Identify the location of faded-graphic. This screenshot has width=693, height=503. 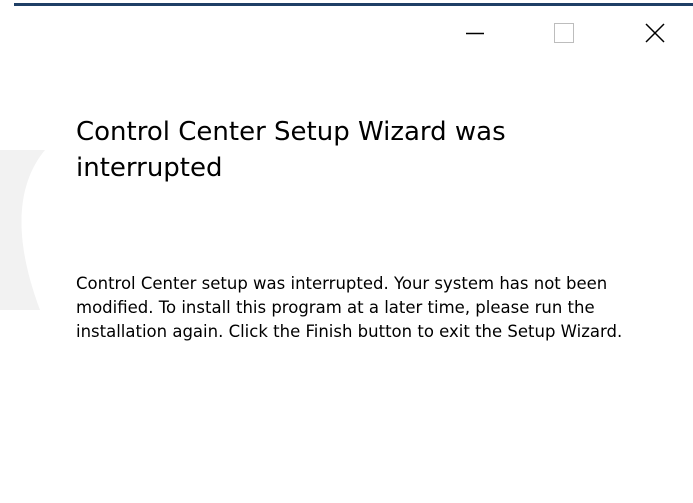
(22, 230).